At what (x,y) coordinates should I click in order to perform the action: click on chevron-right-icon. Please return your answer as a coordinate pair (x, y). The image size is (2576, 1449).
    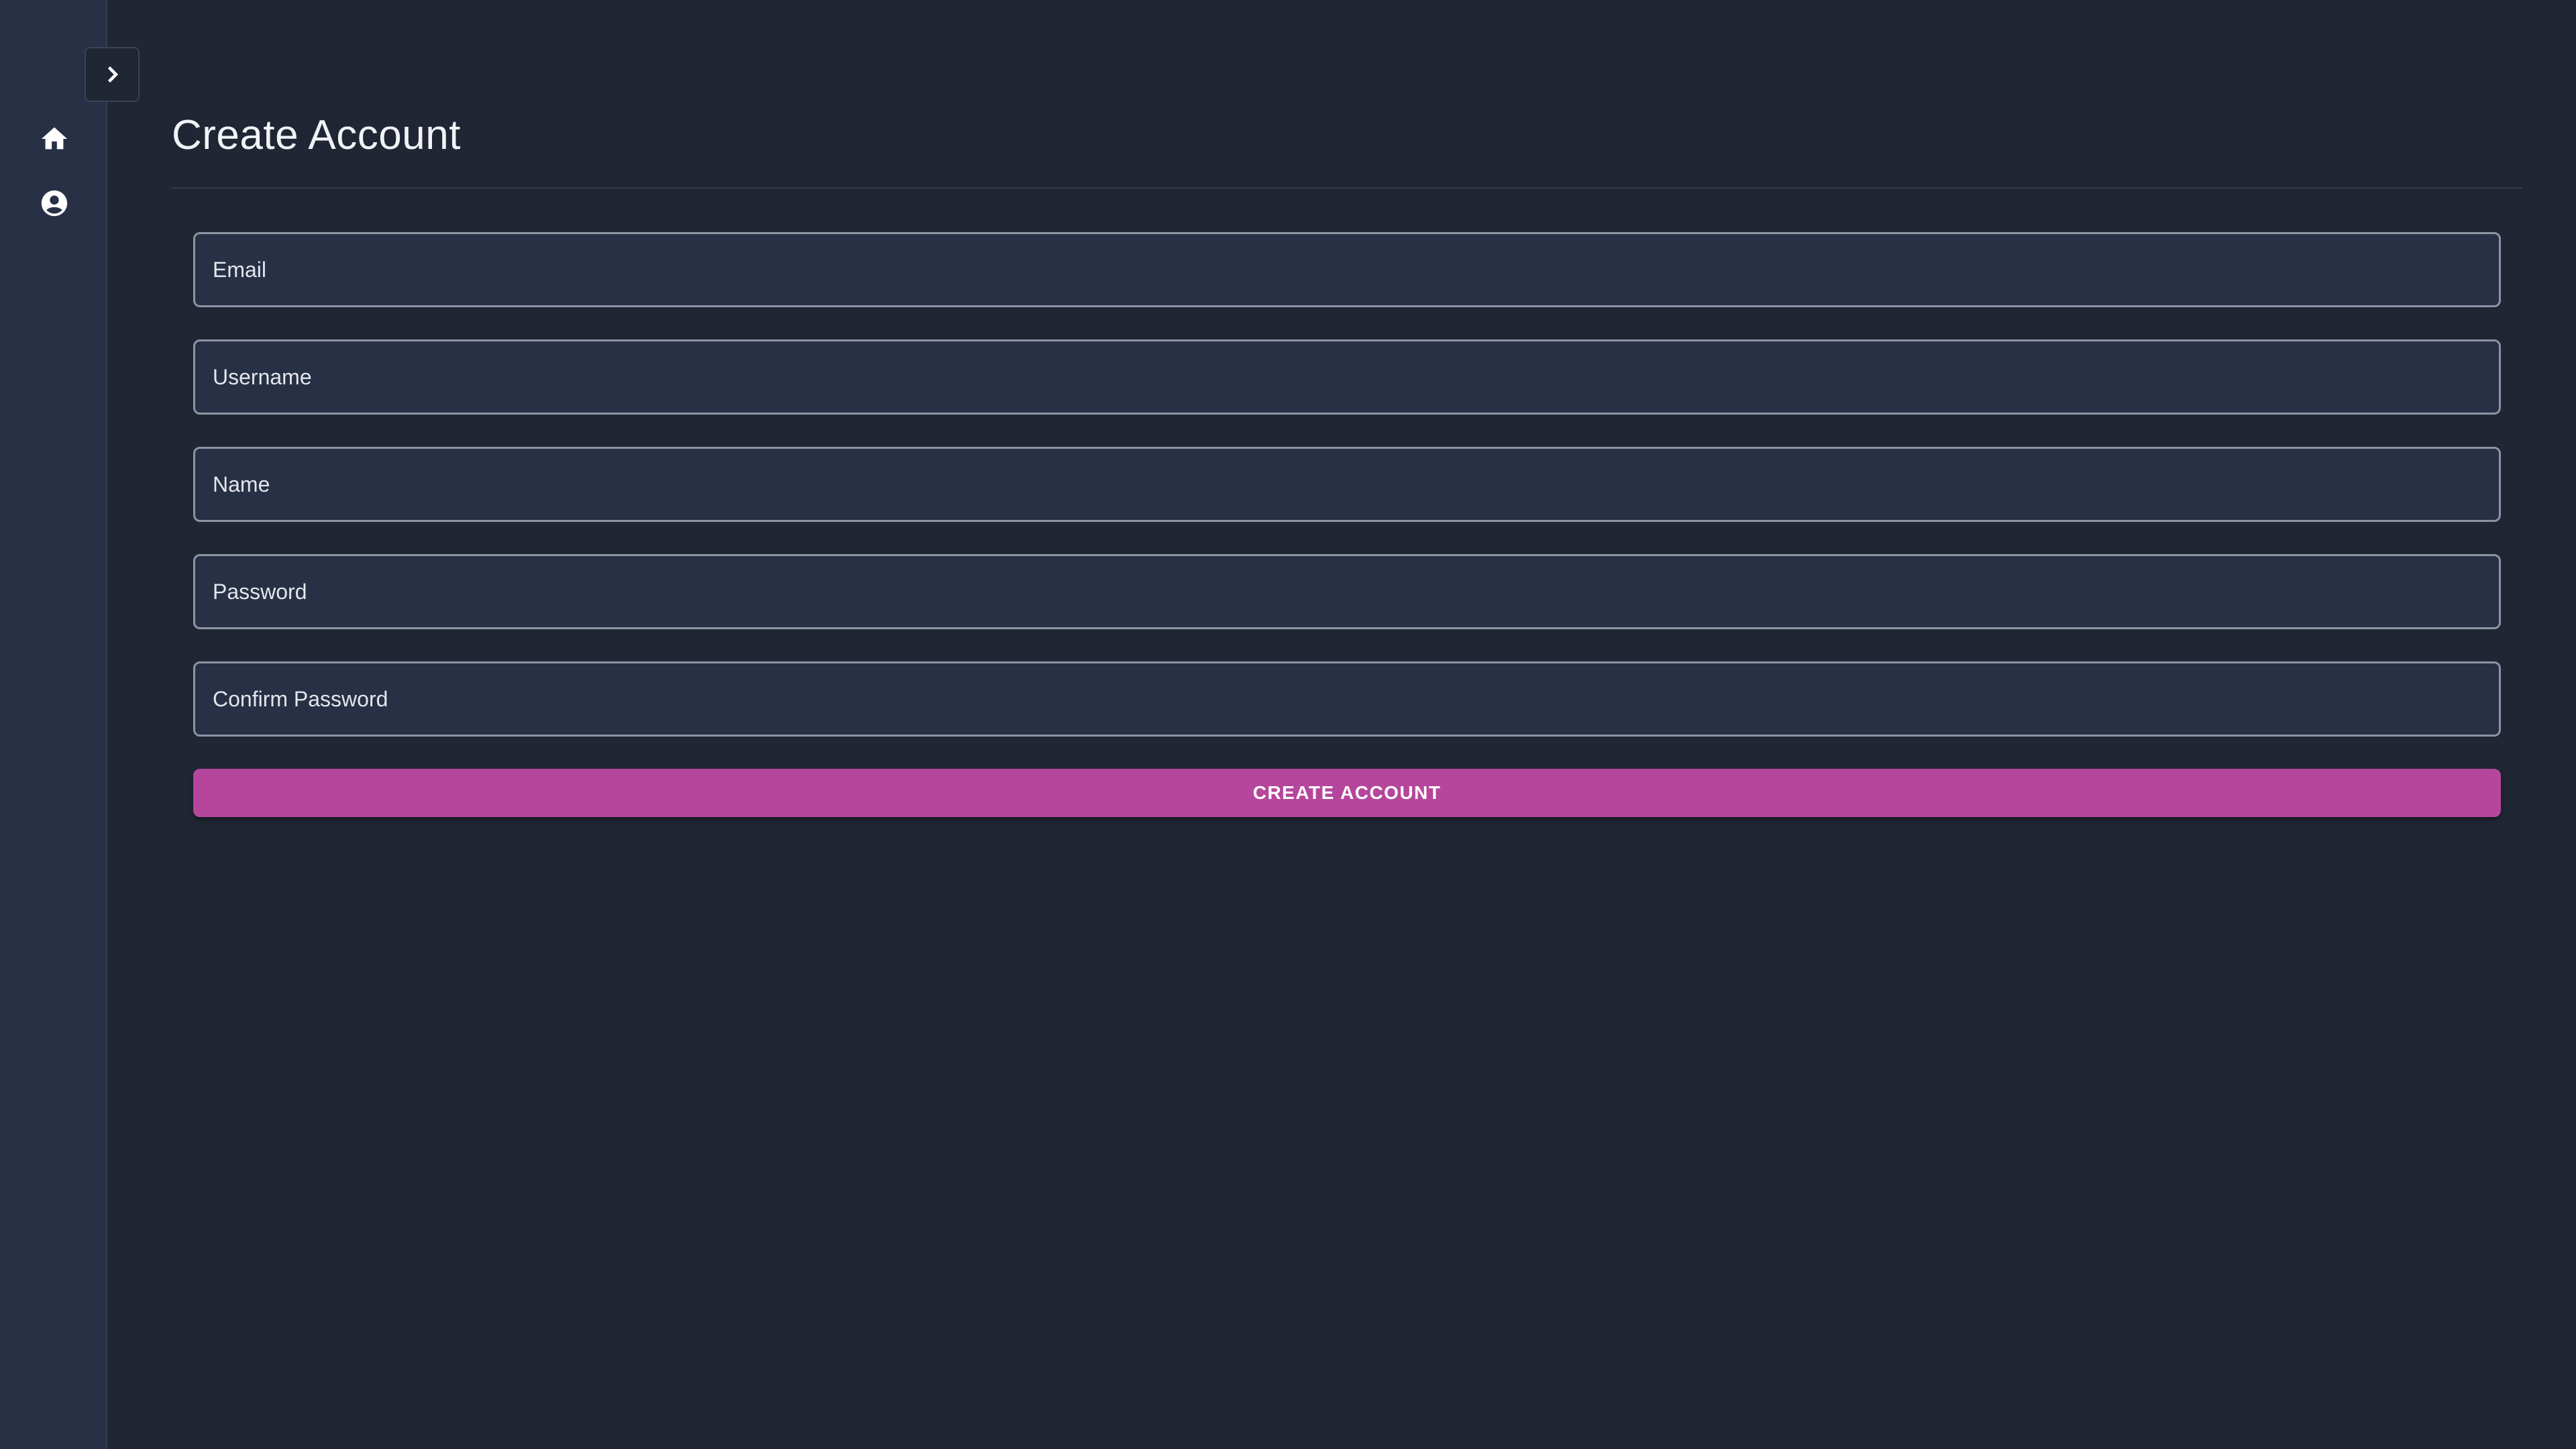
    Looking at the image, I should click on (113, 74).